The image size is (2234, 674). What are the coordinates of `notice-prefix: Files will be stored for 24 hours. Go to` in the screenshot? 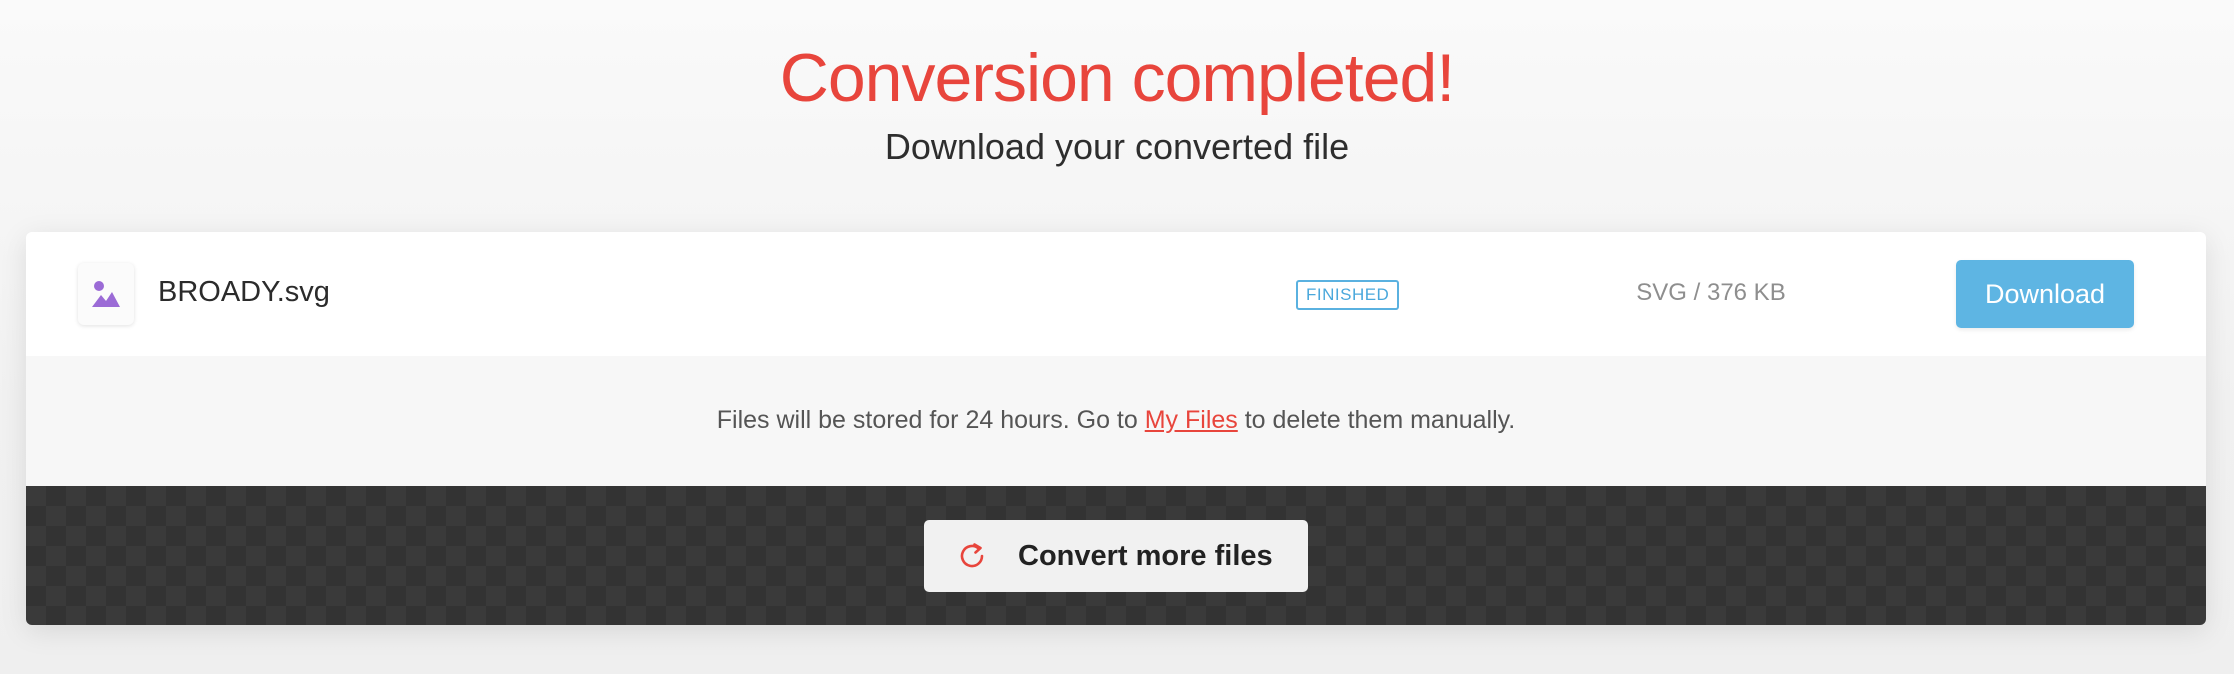 It's located at (930, 420).